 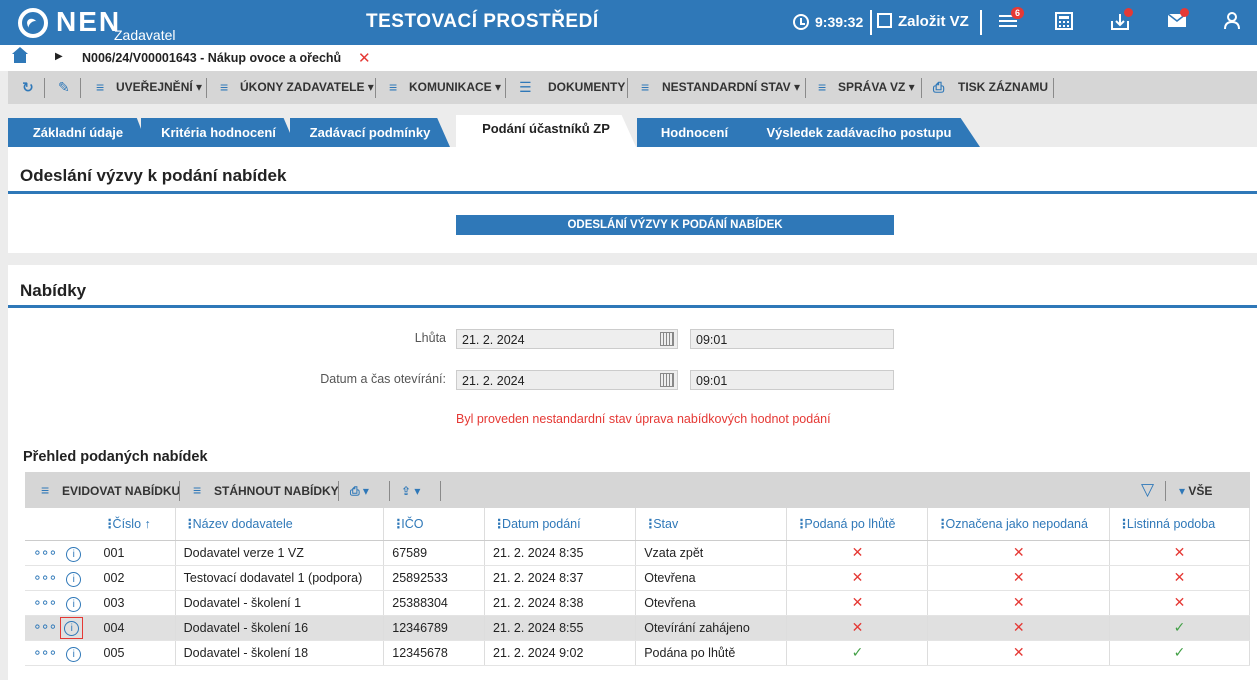 I want to click on breadcrumb-arrow-icon: ▶, so click(x=59, y=56).